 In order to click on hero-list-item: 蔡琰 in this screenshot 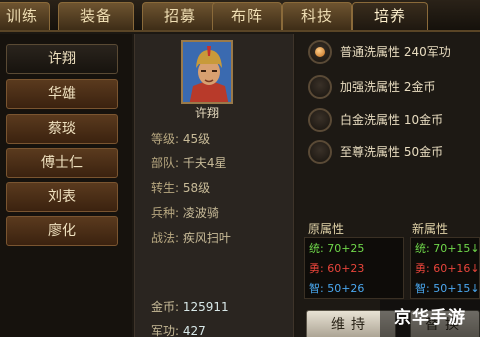, I will do `click(62, 129)`.